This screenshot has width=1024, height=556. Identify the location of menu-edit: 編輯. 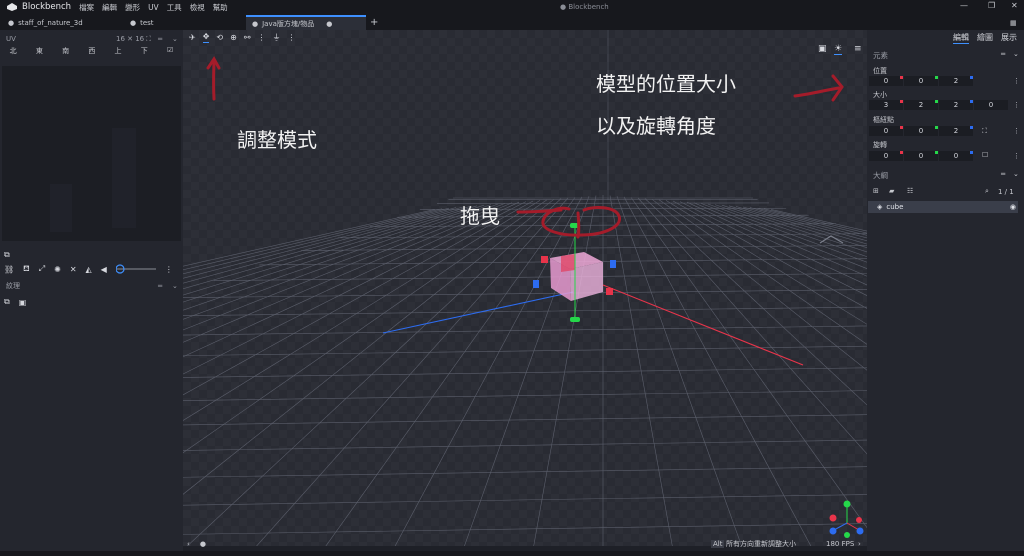
(109, 7).